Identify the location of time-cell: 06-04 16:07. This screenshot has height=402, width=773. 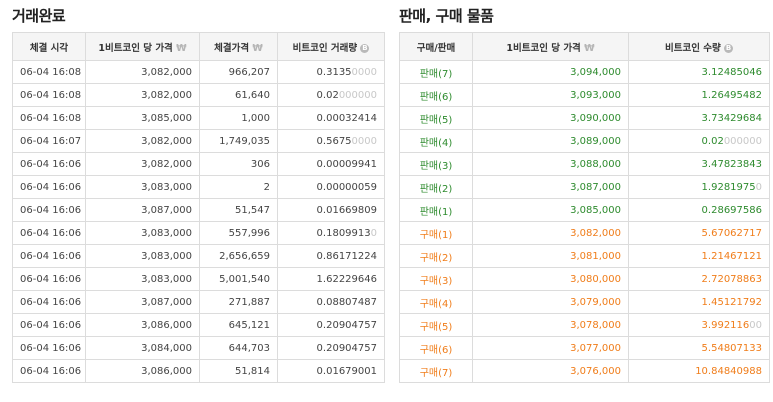
(49, 141).